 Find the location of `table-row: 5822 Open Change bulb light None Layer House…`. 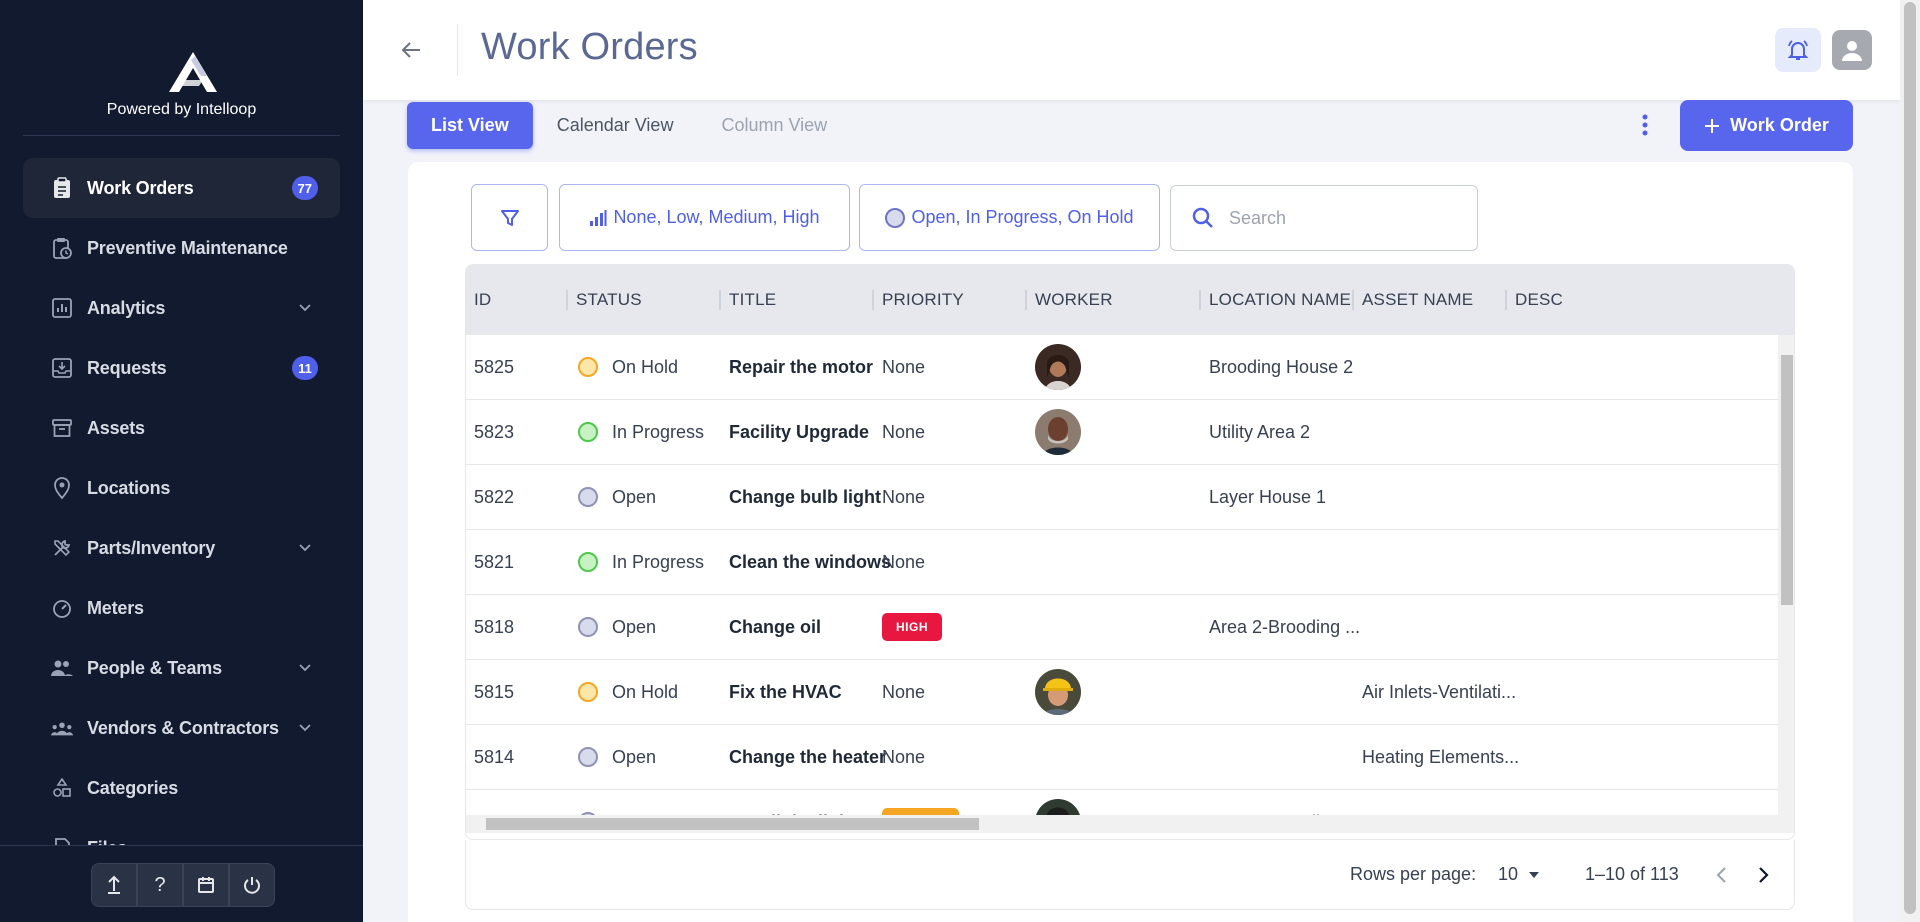

table-row: 5822 Open Change bulb light None Layer House… is located at coordinates (1122, 497).